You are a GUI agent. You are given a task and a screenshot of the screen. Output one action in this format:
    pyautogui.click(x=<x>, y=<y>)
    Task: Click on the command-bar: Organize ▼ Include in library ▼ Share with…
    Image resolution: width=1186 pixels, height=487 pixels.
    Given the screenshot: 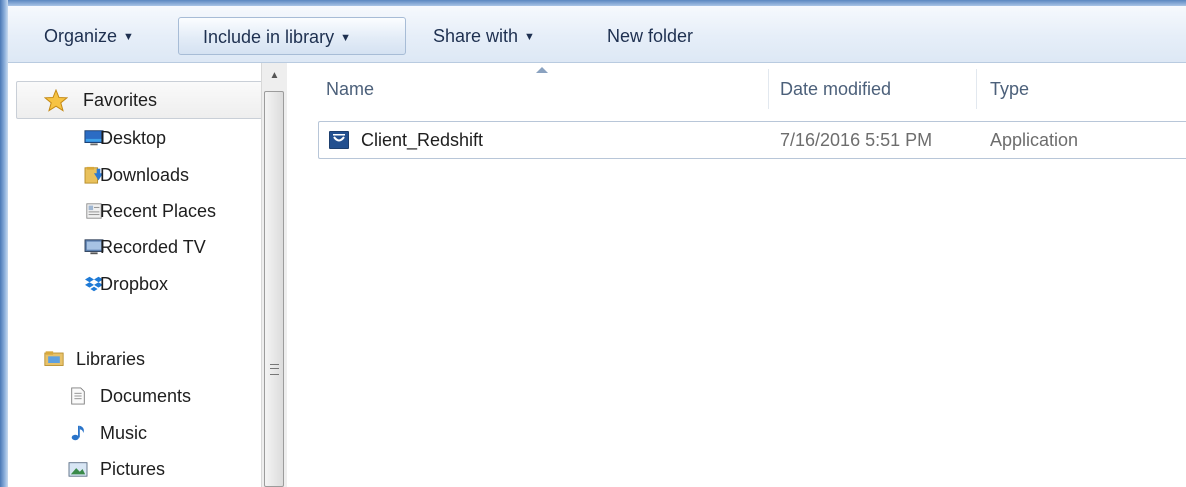 What is the action you would take?
    pyautogui.click(x=597, y=34)
    